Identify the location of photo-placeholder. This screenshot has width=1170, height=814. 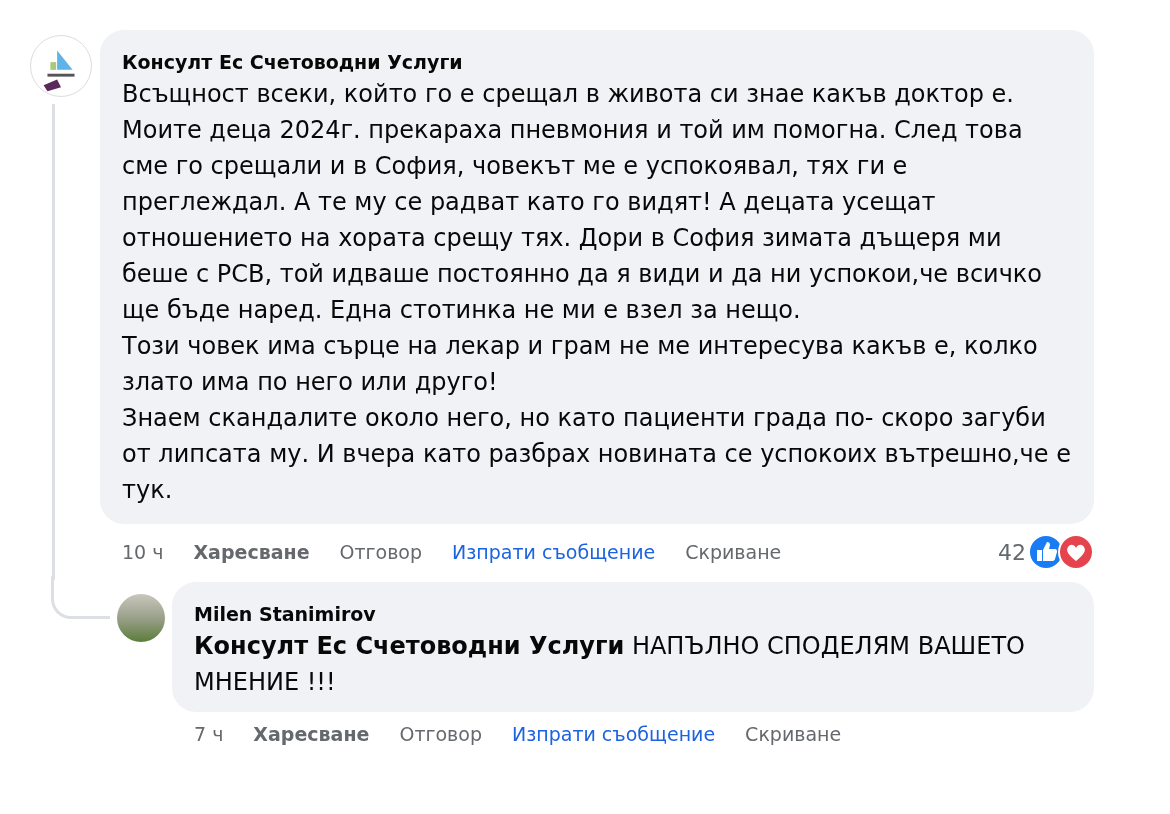
(141, 618).